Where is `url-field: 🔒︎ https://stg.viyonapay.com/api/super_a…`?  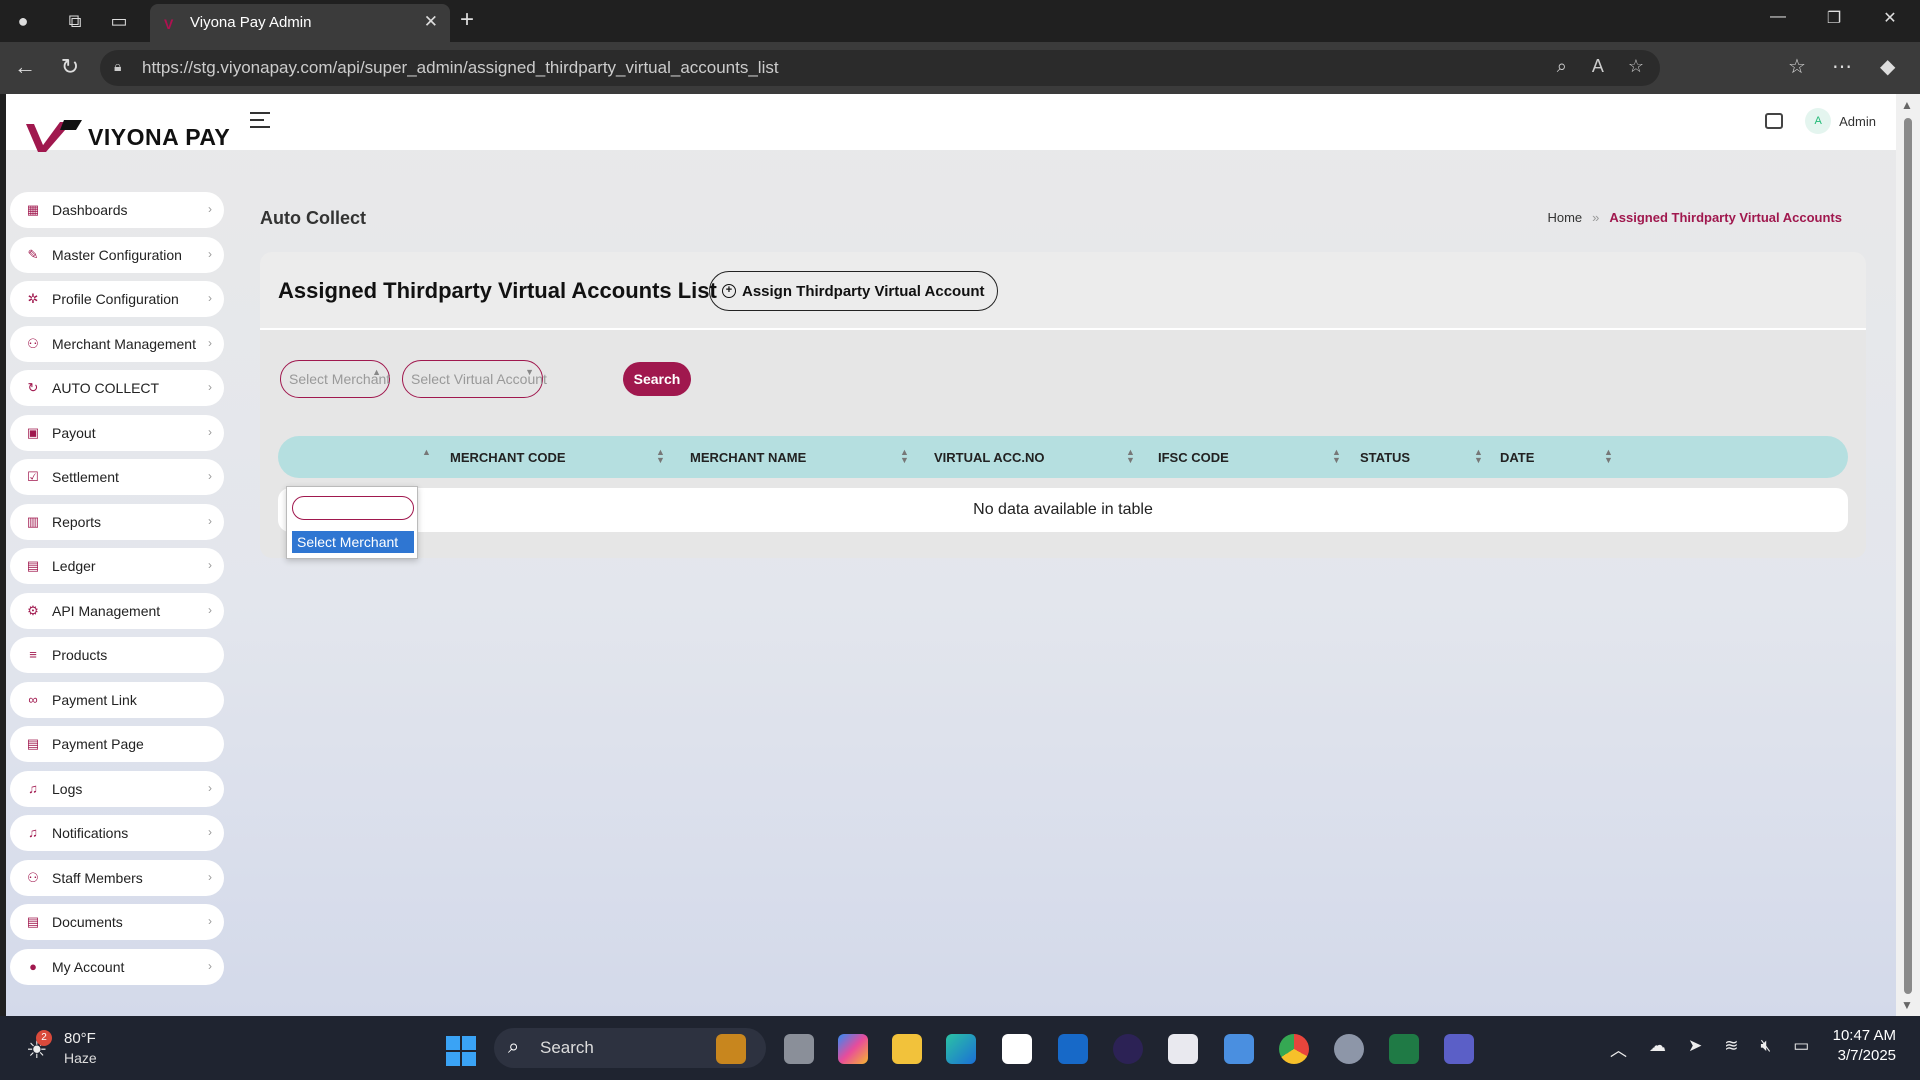
url-field: 🔒︎ https://stg.viyonapay.com/api/super_a… is located at coordinates (880, 68).